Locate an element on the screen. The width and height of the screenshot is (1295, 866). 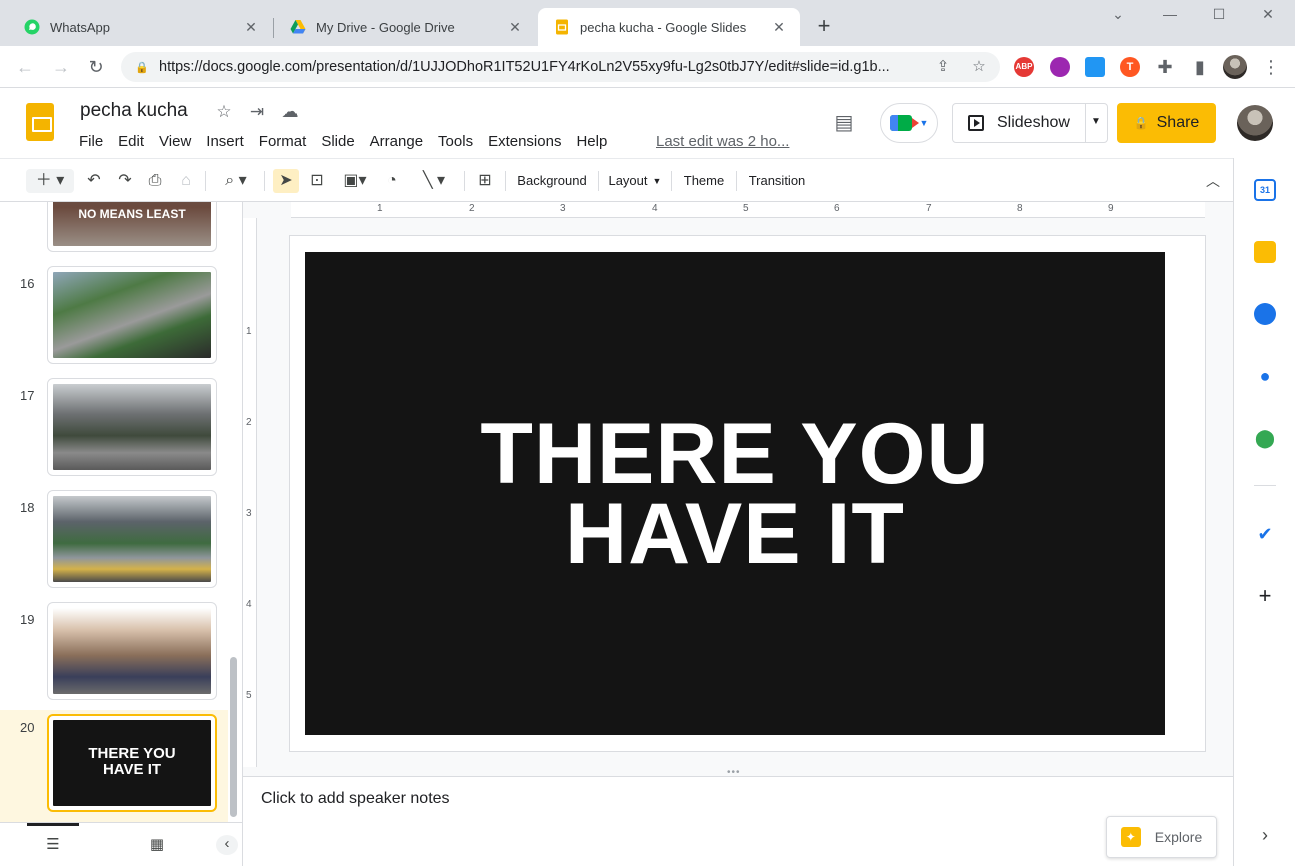
side-panel-icon: ▮ is located at coordinates (1200, 67).